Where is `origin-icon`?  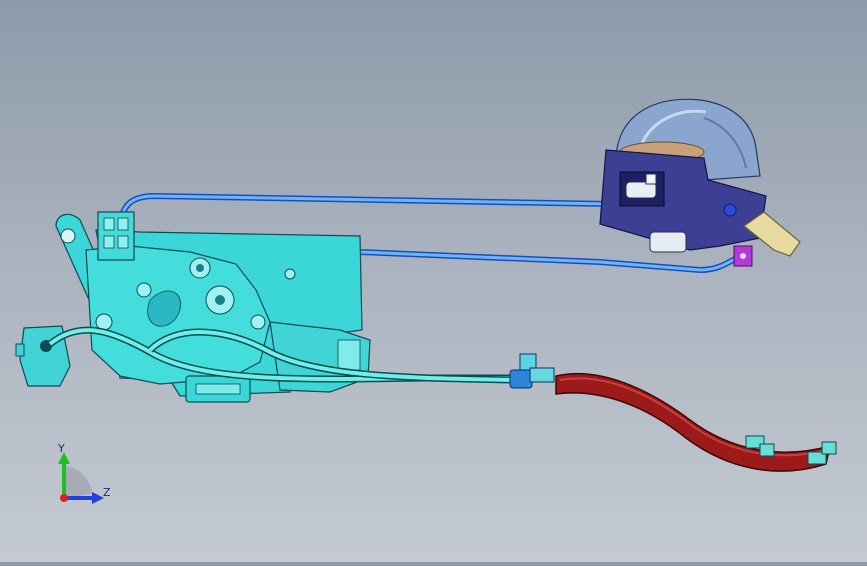
origin-icon is located at coordinates (64, 498).